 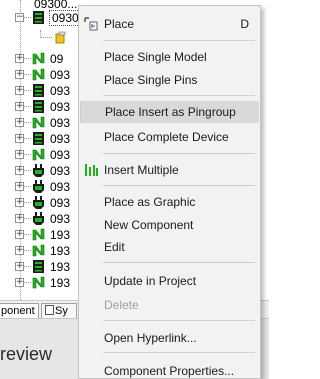 I want to click on menu-item-update-in-project: Update in Project, so click(x=169, y=281).